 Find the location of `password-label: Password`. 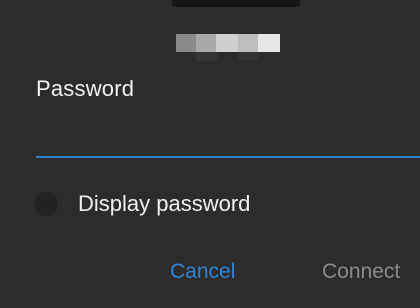

password-label: Password is located at coordinates (85, 88).